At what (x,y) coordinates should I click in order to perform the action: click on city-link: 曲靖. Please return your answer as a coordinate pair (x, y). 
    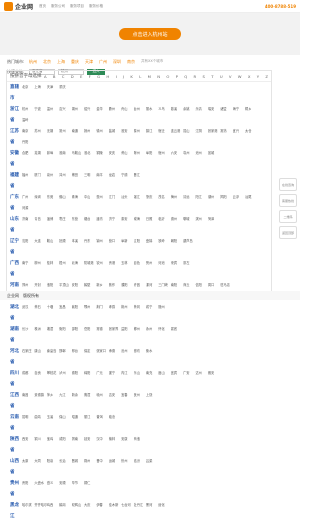
    Looking at the image, I should click on (40, 417).